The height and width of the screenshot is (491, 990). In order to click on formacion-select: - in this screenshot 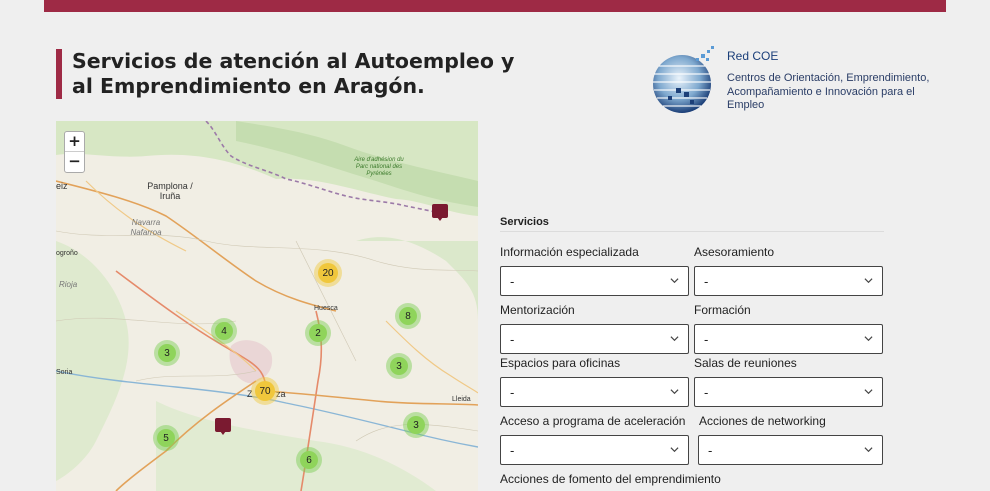, I will do `click(788, 339)`.